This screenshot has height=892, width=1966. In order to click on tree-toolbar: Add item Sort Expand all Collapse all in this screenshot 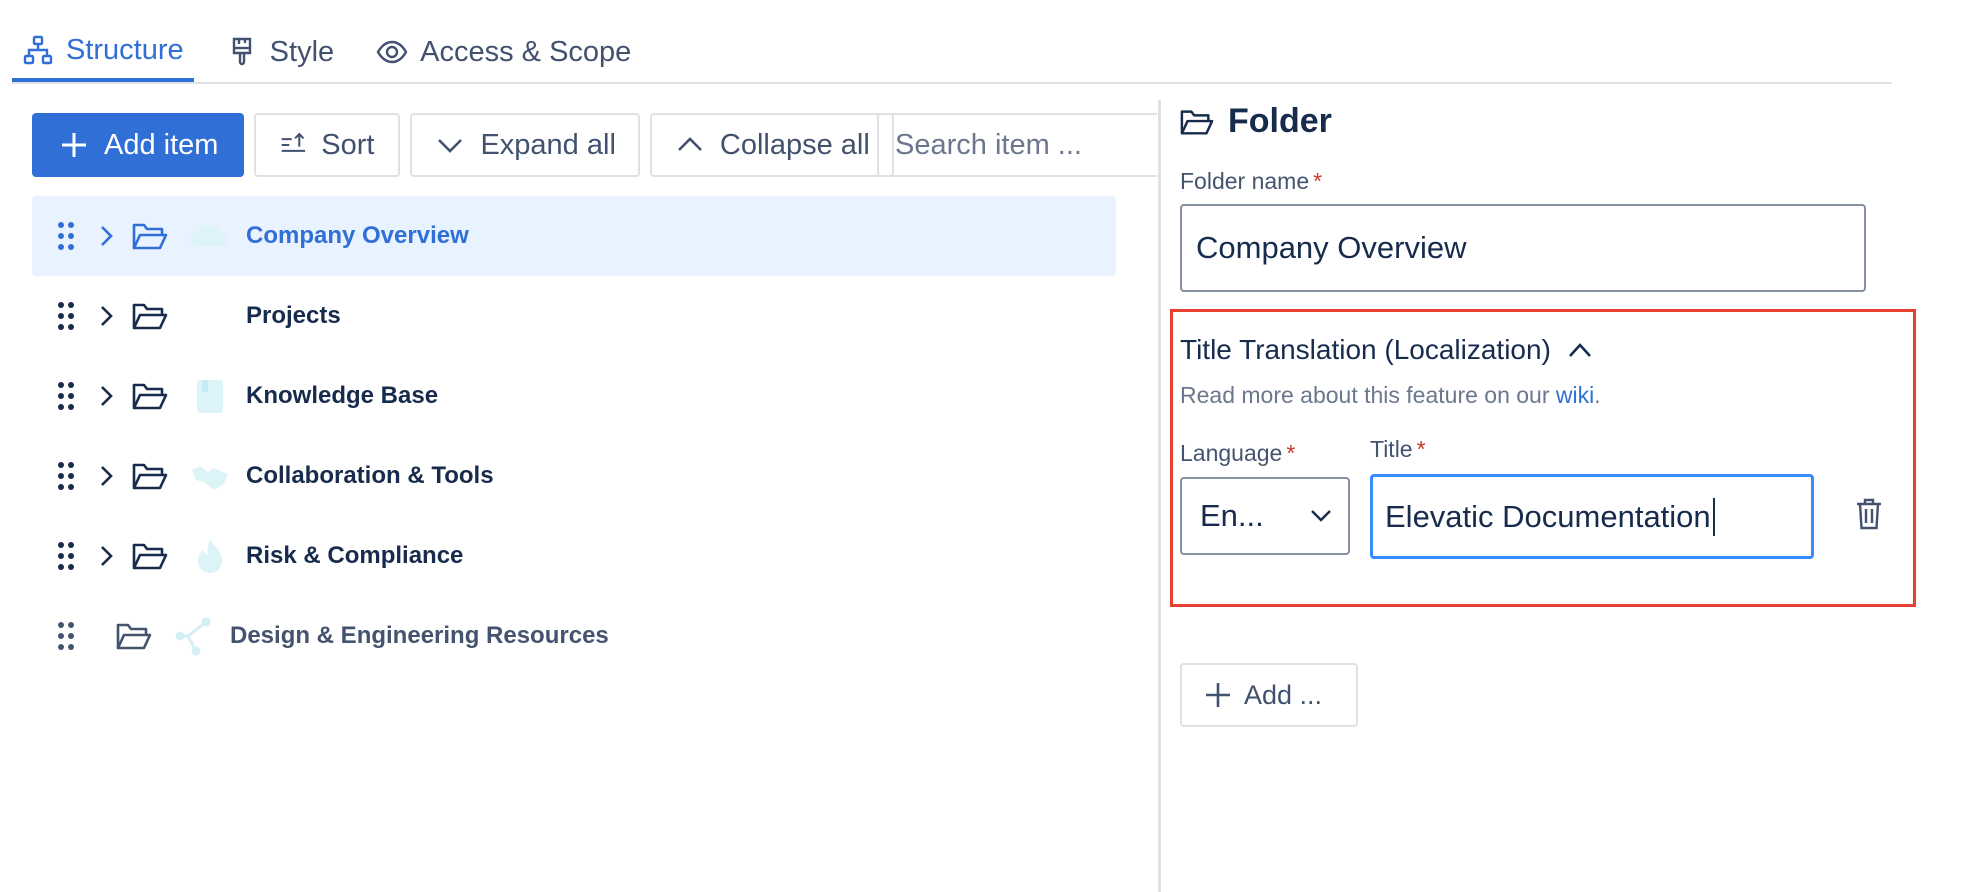, I will do `click(463, 145)`.